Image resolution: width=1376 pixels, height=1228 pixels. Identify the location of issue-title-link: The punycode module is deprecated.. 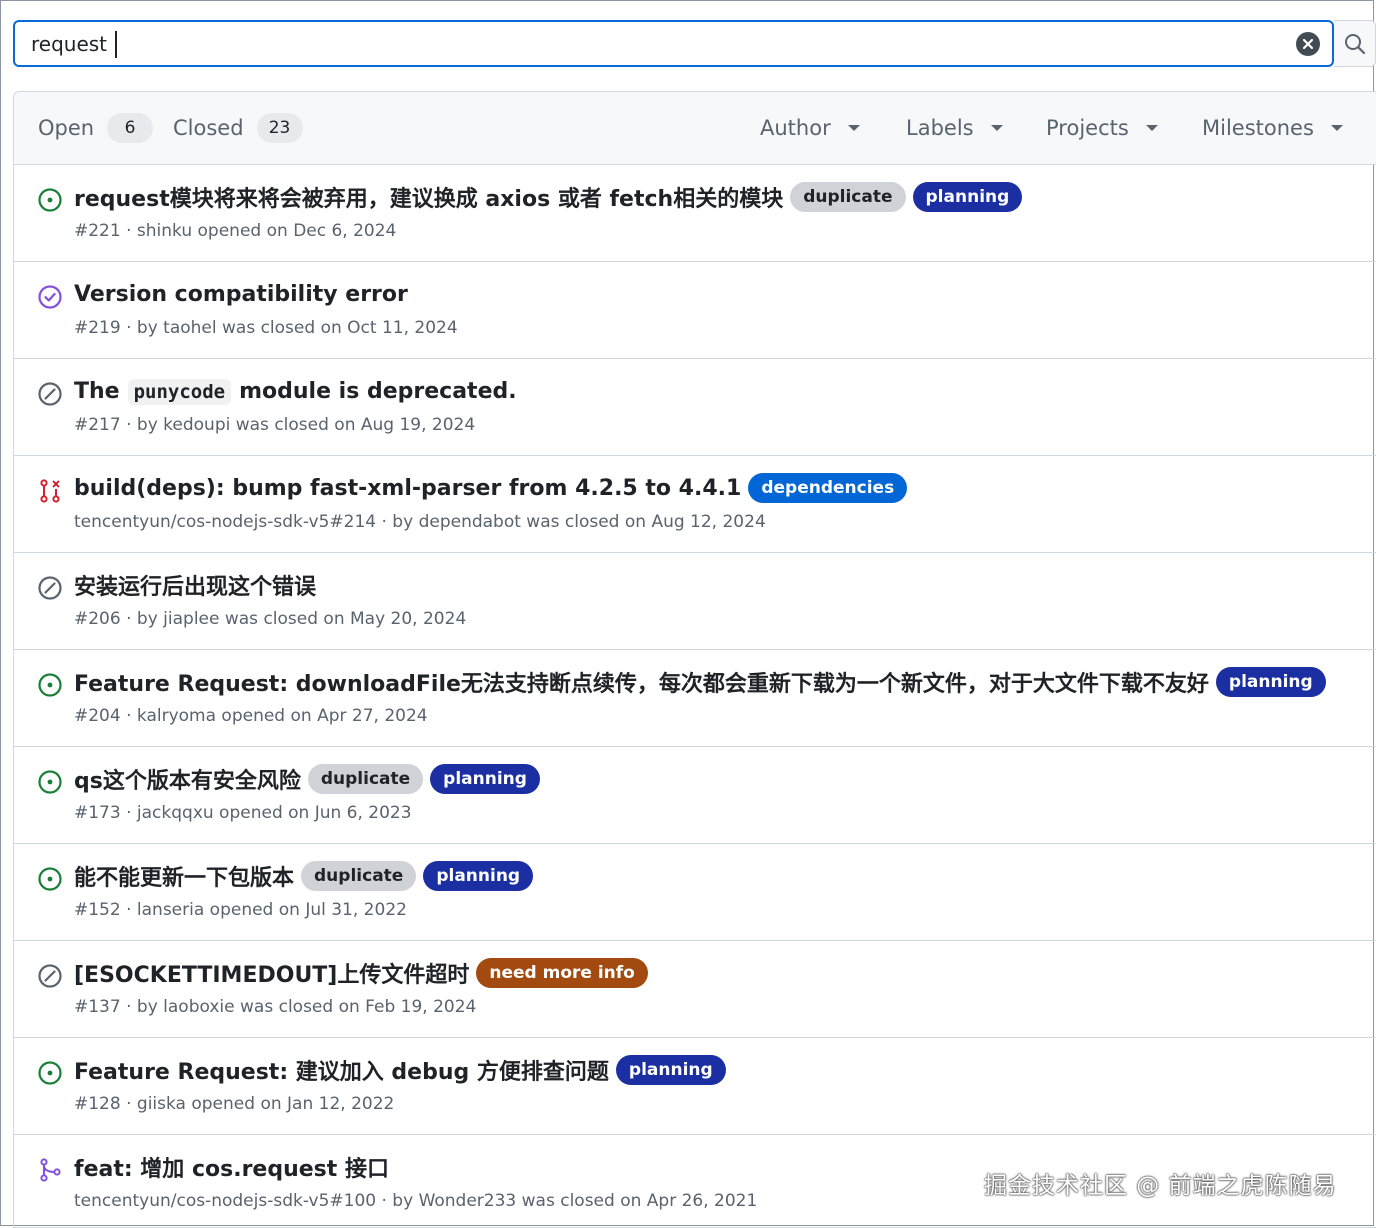
(295, 391).